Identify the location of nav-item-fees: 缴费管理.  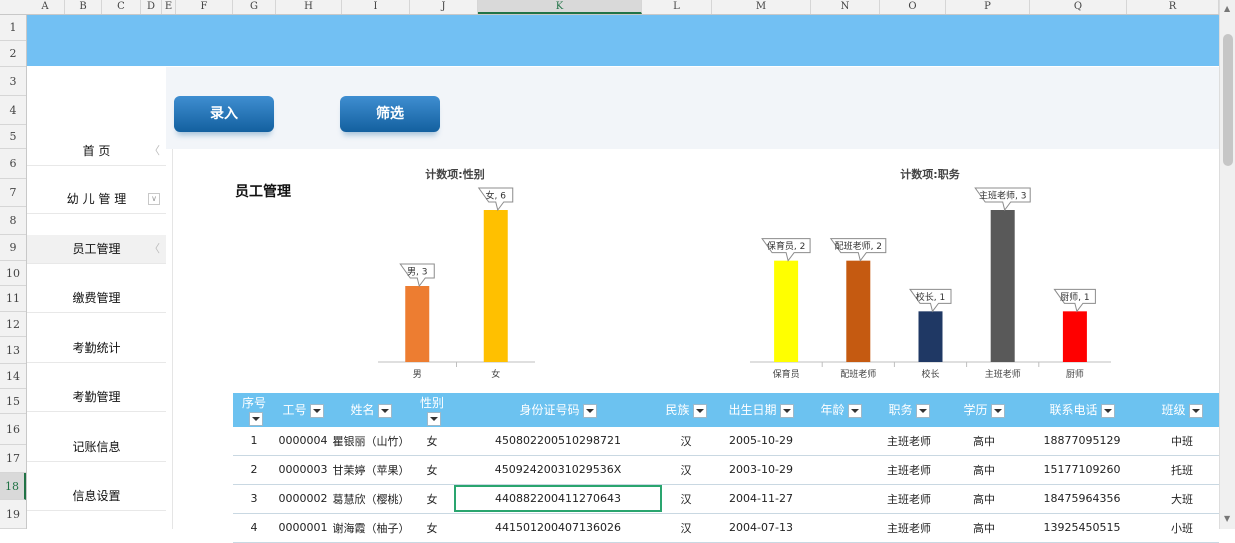
(96, 298).